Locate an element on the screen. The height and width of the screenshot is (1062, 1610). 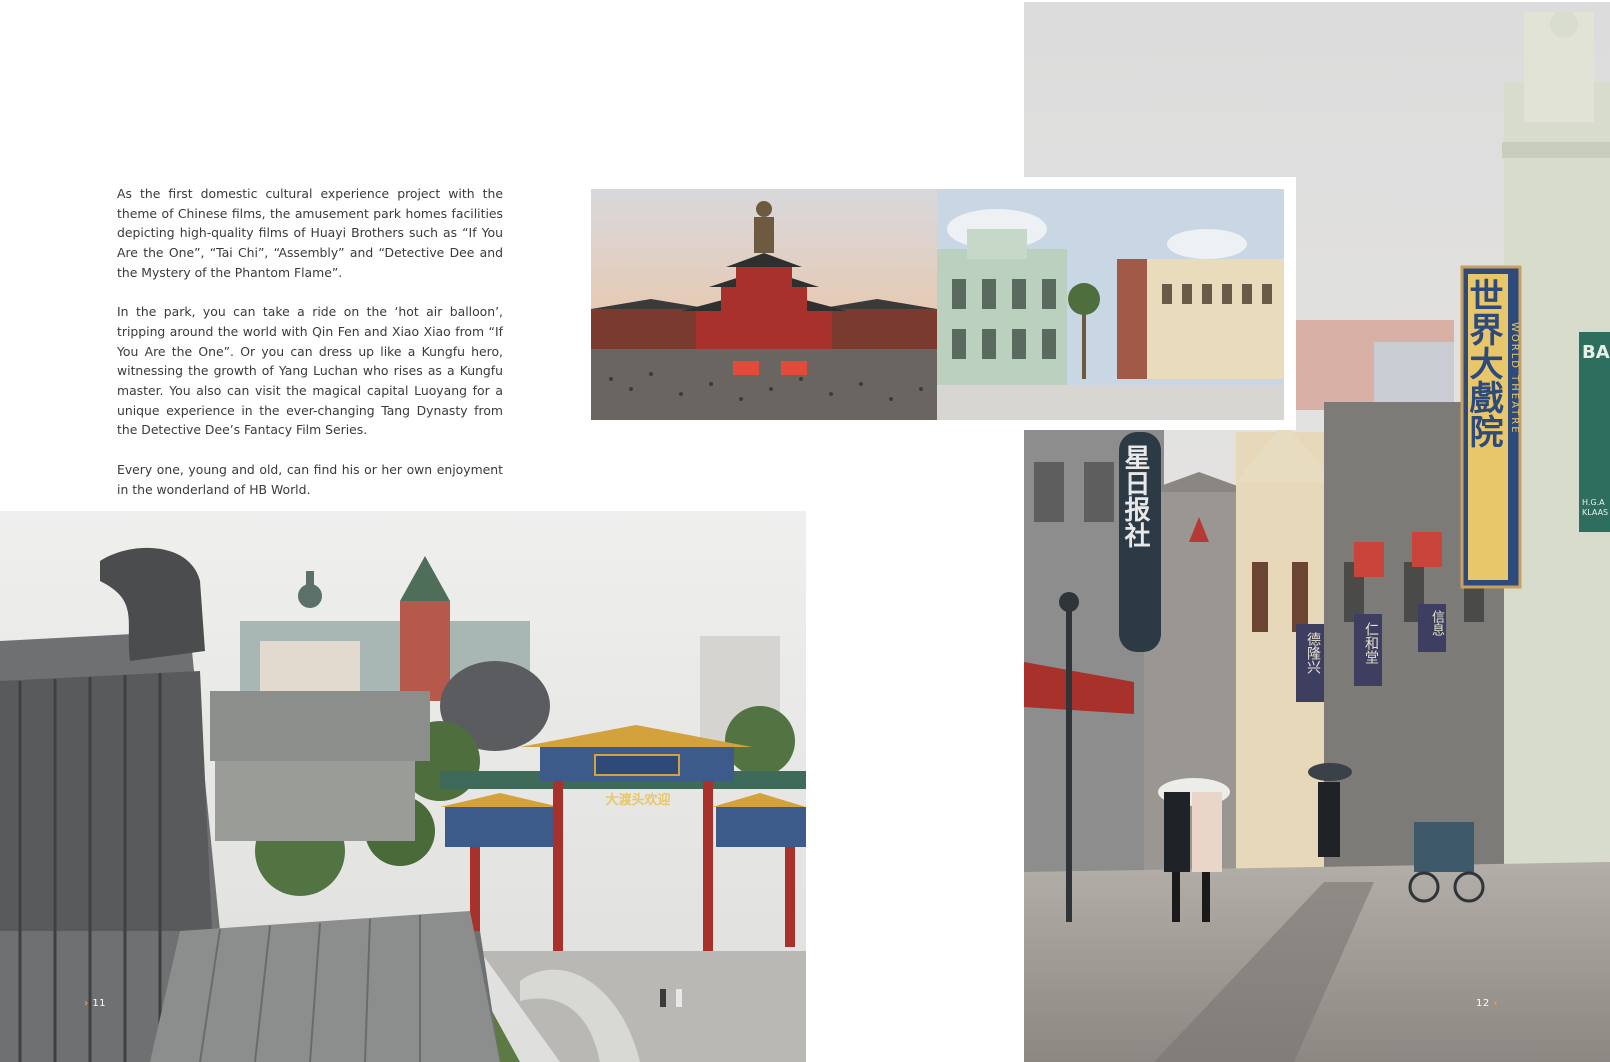
store-sign: BA is located at coordinates (1596, 352).